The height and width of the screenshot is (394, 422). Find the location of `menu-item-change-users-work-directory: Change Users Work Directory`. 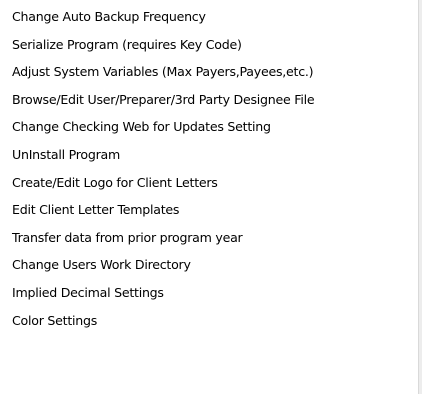

menu-item-change-users-work-directory: Change Users Work Directory is located at coordinates (211, 265).